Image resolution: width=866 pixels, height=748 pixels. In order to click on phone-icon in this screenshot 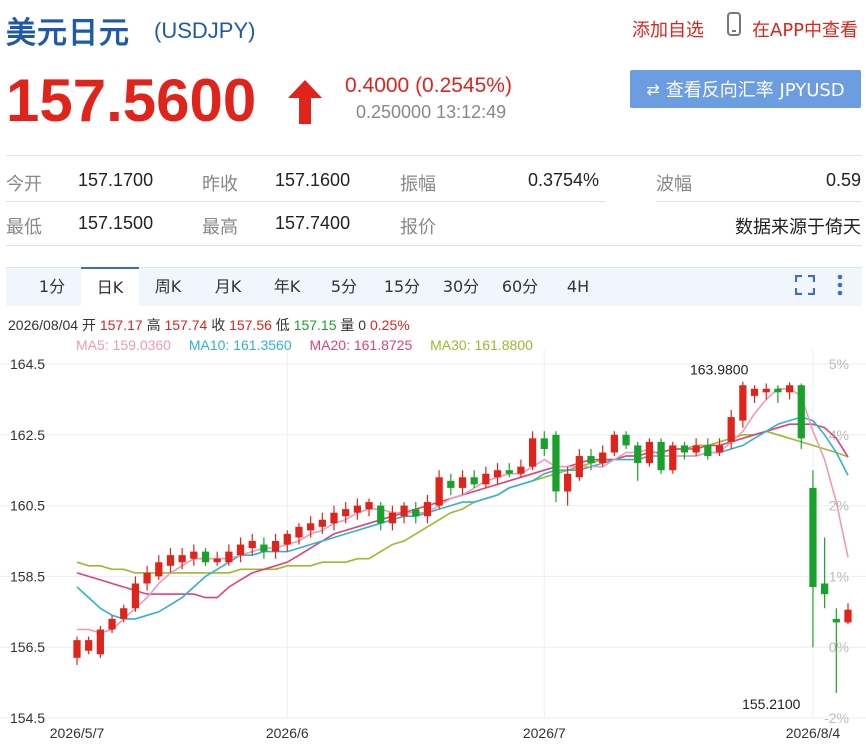, I will do `click(734, 24)`.